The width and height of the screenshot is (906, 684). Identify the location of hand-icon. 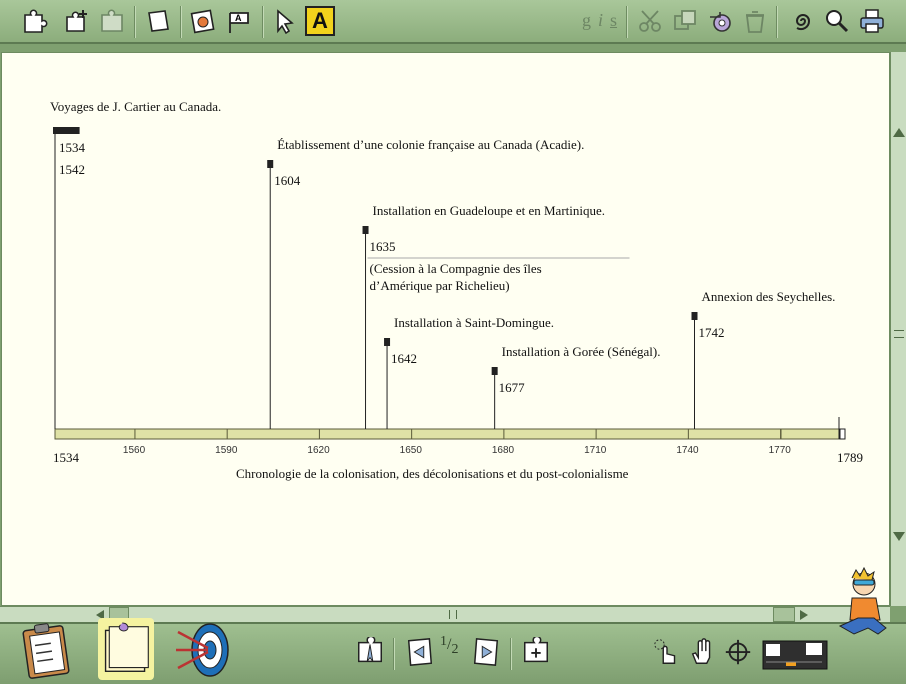
(703, 652).